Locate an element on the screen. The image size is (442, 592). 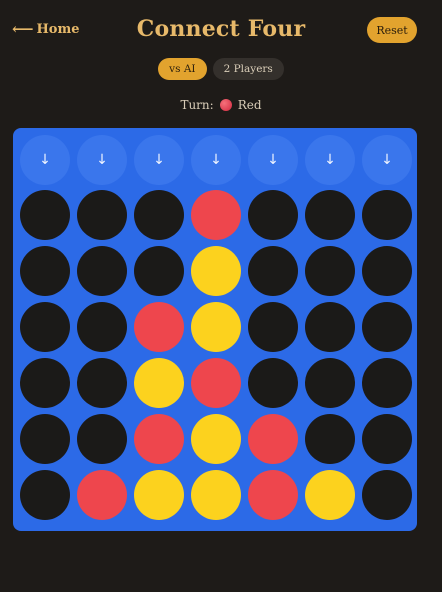
mode-vs-ai-button: vs AI is located at coordinates (182, 69).